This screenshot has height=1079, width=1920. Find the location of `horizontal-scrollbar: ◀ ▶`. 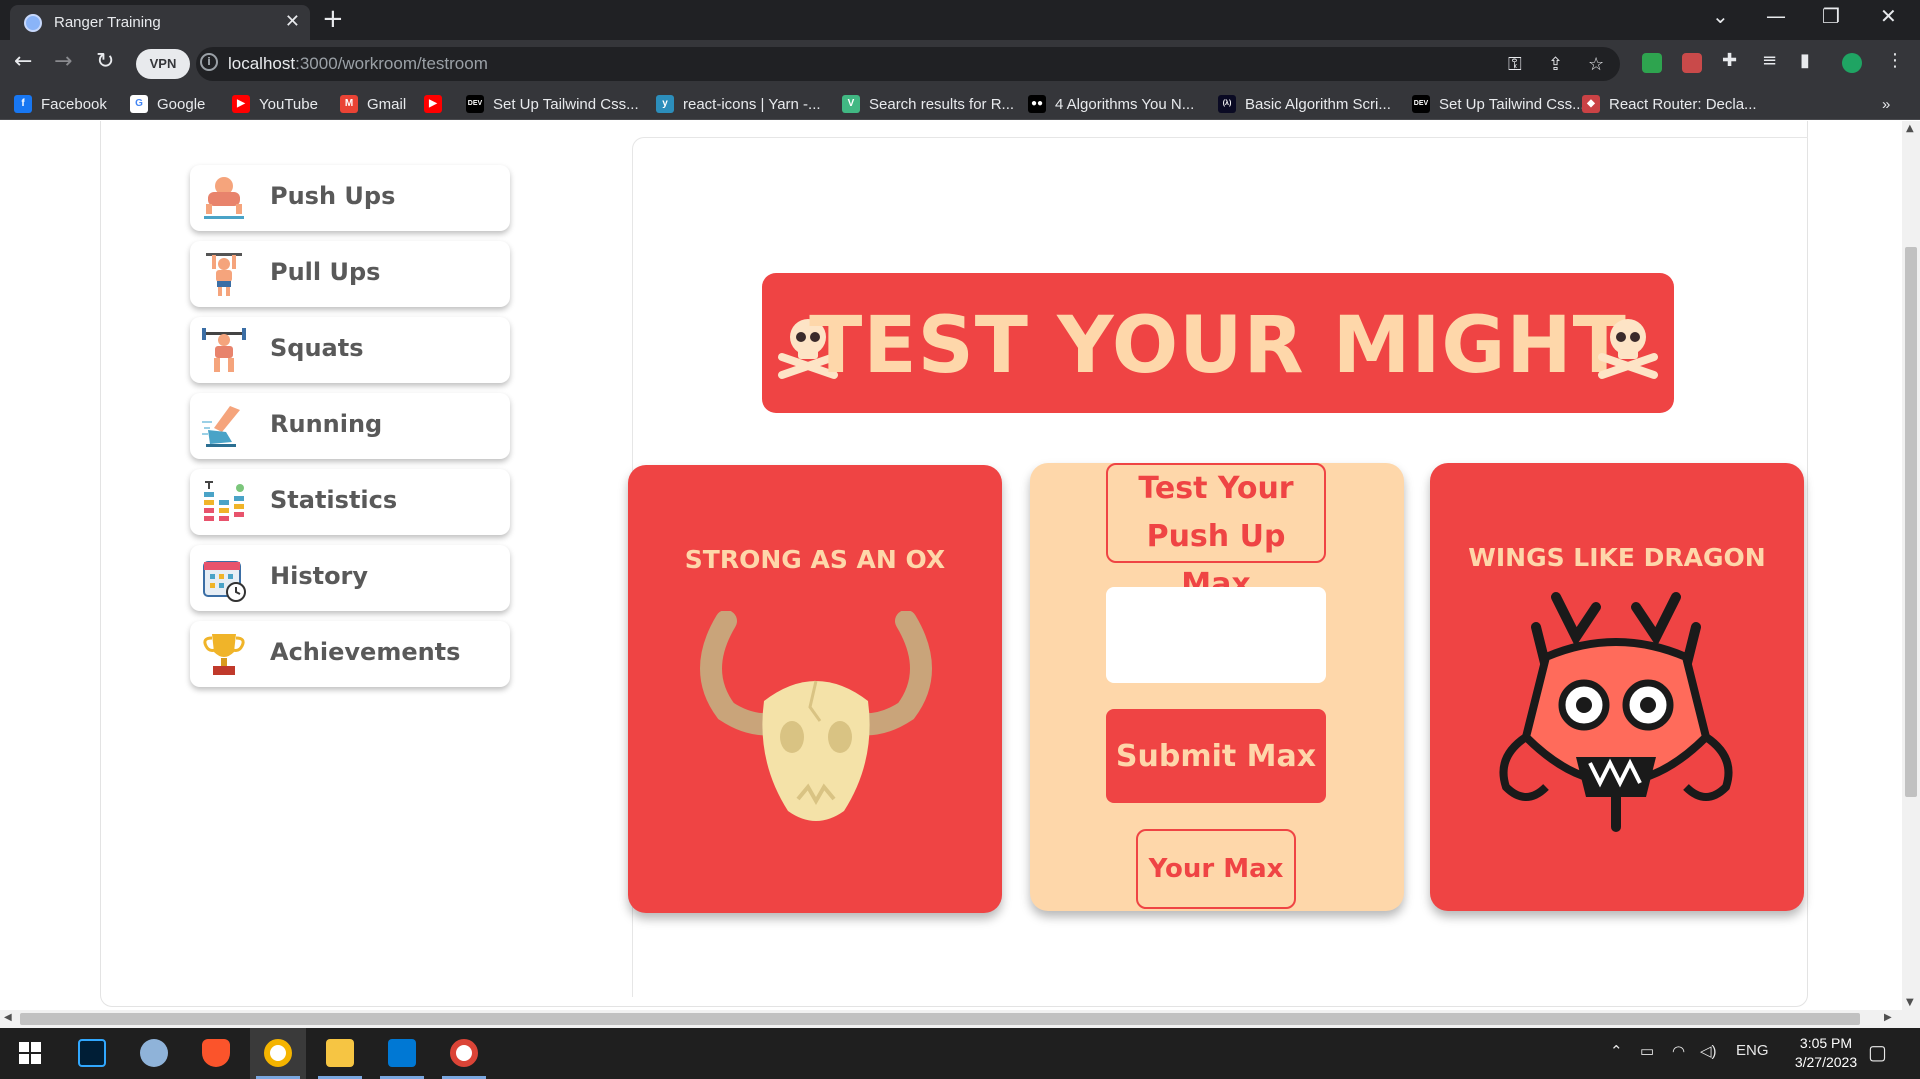

horizontal-scrollbar: ◀ ▶ is located at coordinates (960, 1019).